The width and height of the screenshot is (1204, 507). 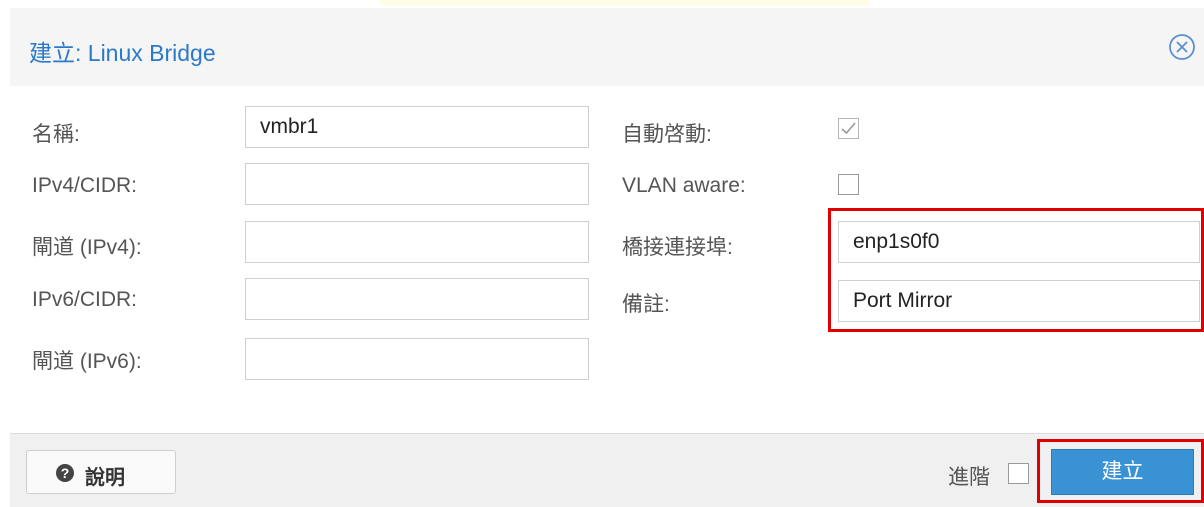 I want to click on ipv4-cidr-input, so click(x=417, y=184).